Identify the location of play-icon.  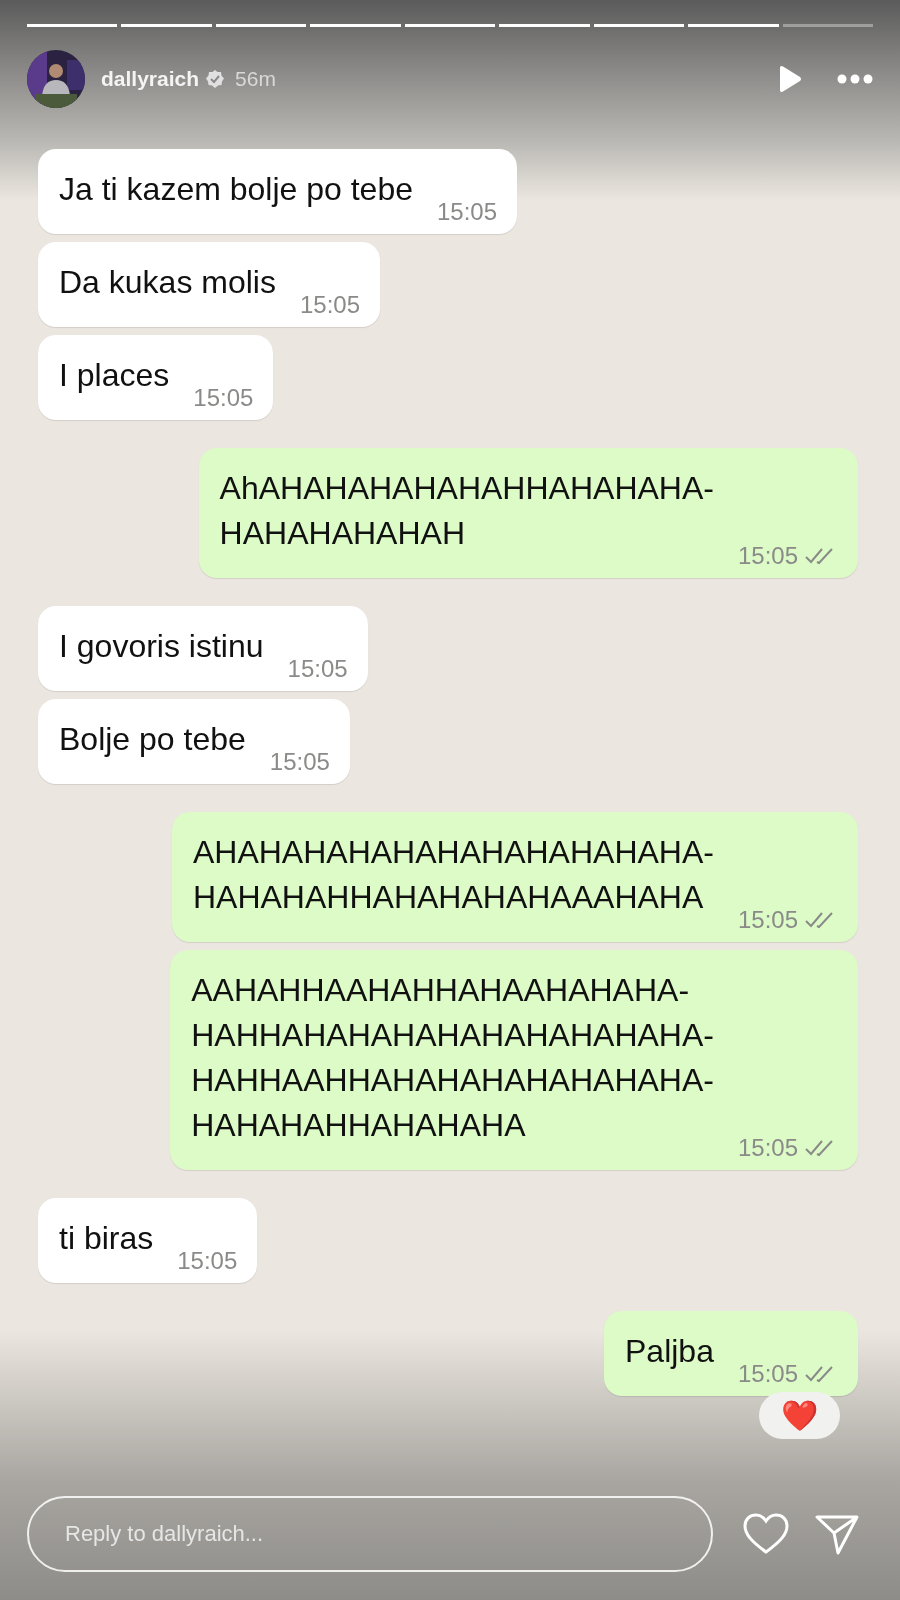
(790, 79).